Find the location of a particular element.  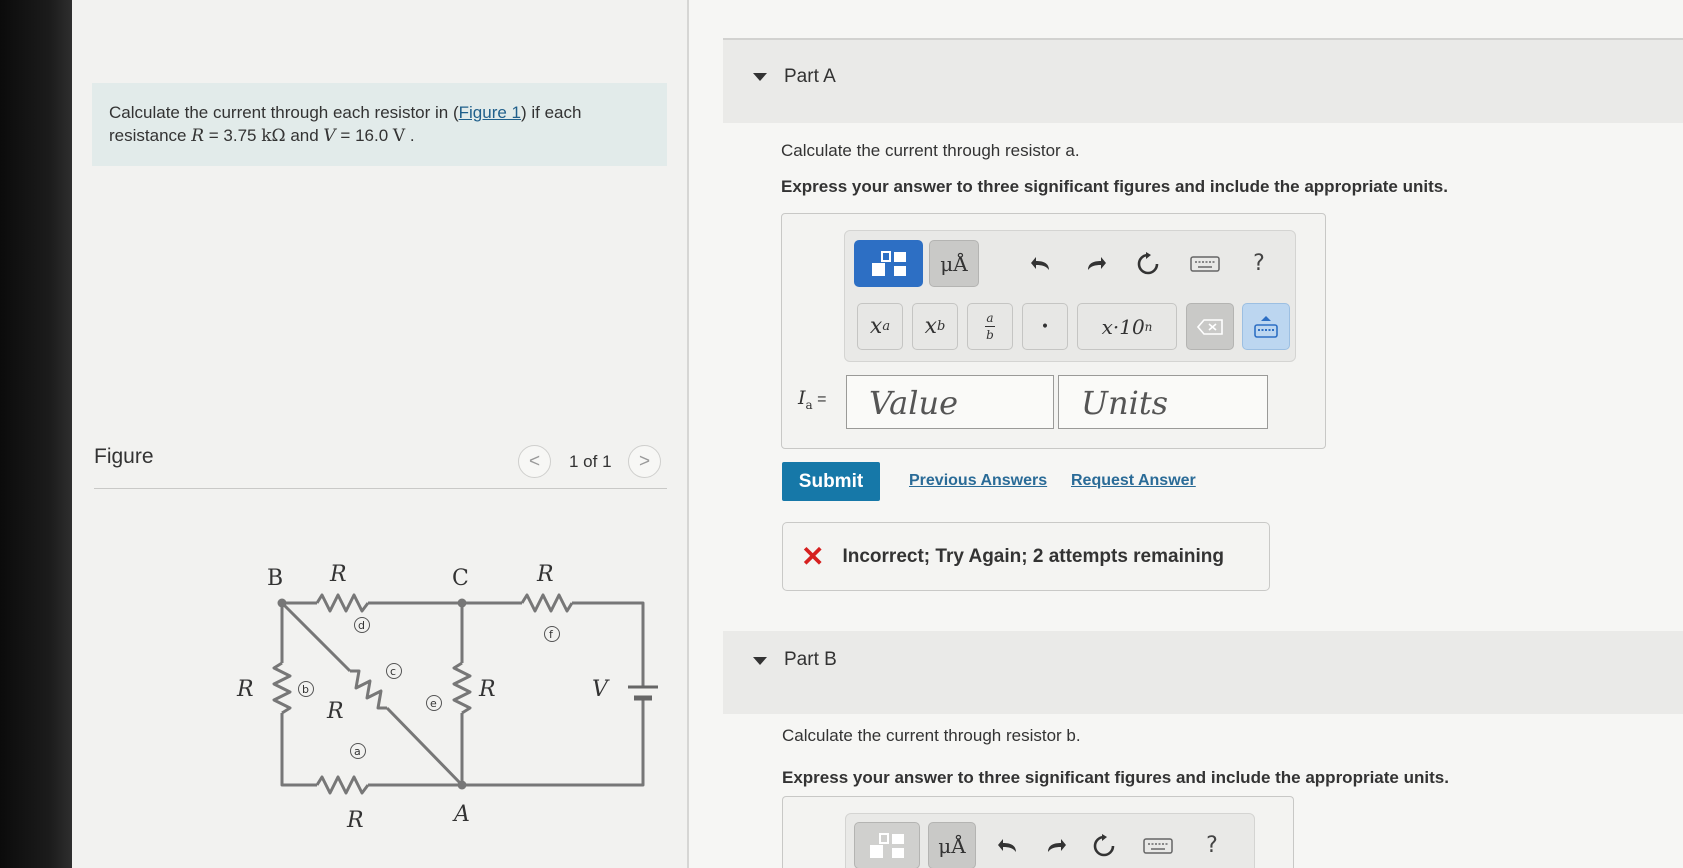

mark-d: d is located at coordinates (361, 625).